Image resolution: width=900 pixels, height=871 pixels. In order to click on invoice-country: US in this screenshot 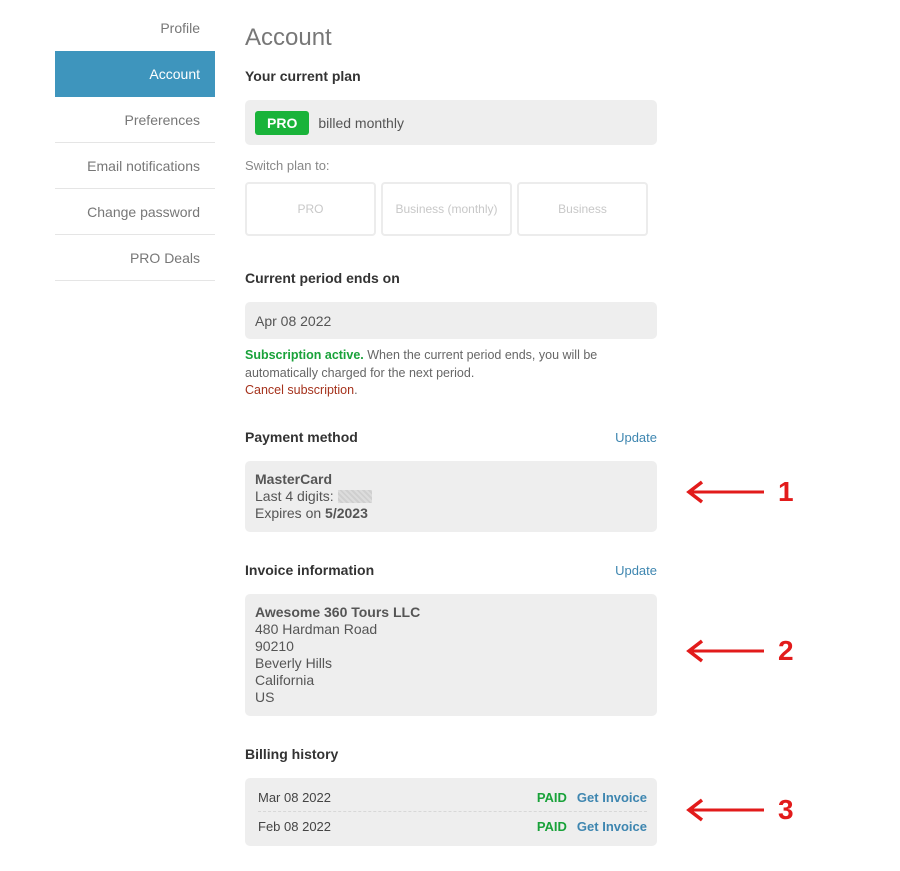, I will do `click(265, 697)`.